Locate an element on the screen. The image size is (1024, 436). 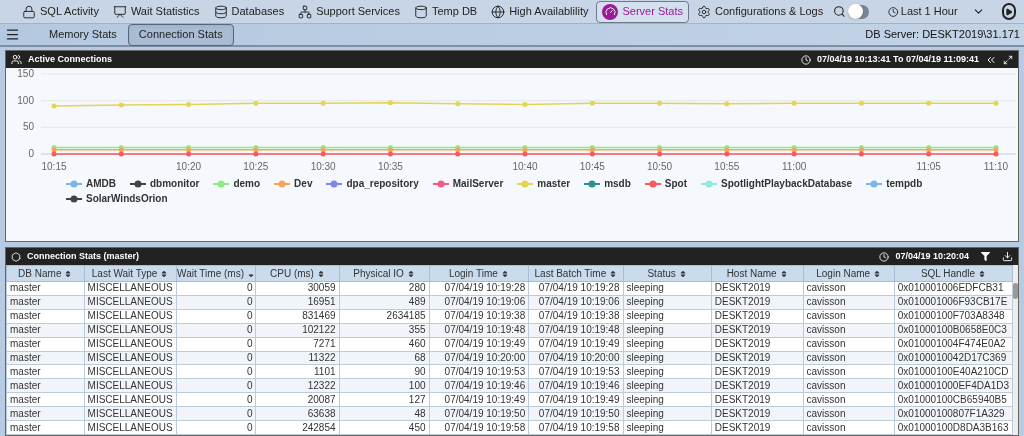
legend-label: msdb is located at coordinates (617, 183).